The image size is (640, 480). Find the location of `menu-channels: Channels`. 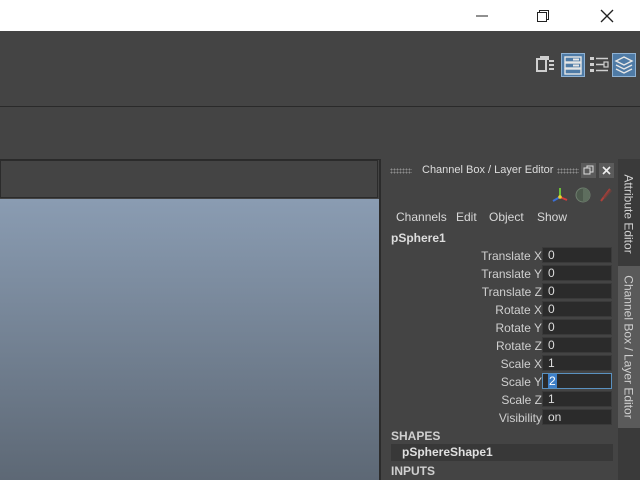

menu-channels: Channels is located at coordinates (421, 217).